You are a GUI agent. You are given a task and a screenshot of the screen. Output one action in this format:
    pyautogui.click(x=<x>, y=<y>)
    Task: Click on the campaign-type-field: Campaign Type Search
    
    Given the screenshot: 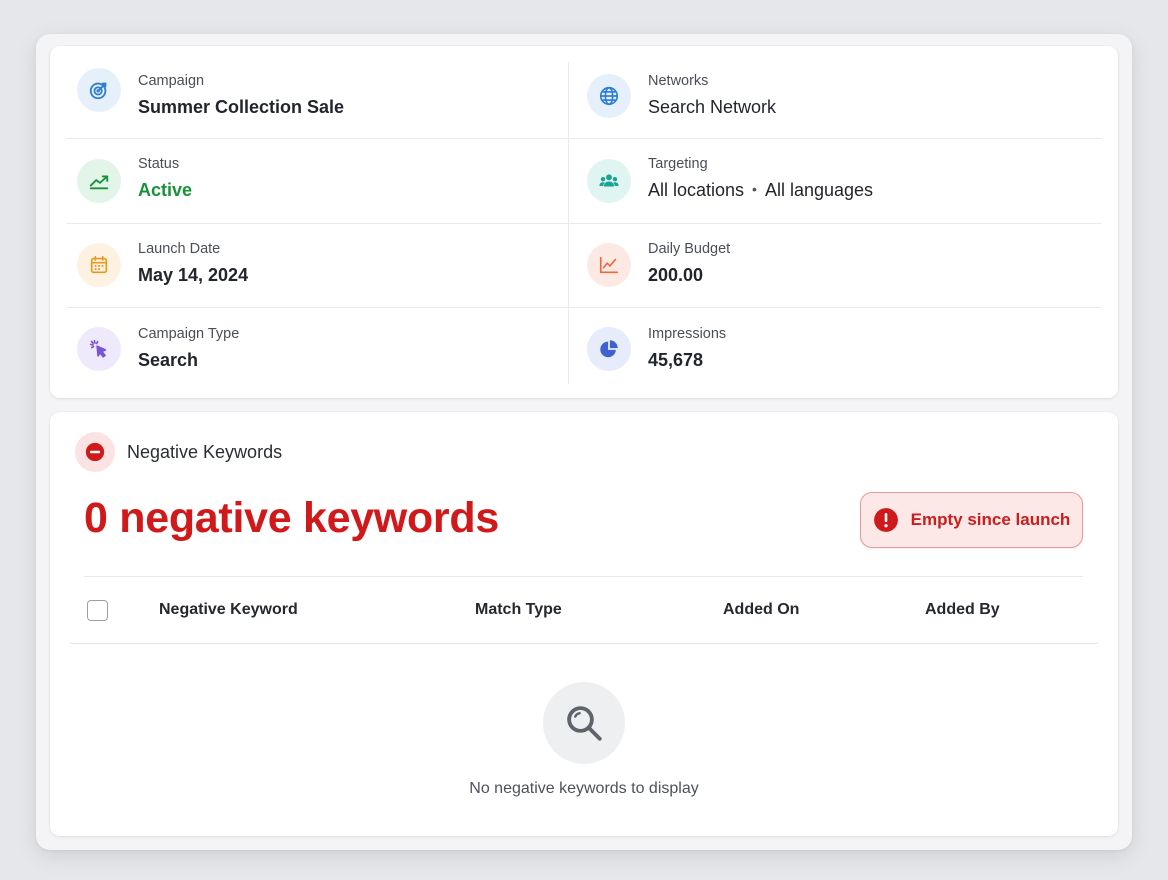 What is the action you would take?
    pyautogui.click(x=309, y=350)
    